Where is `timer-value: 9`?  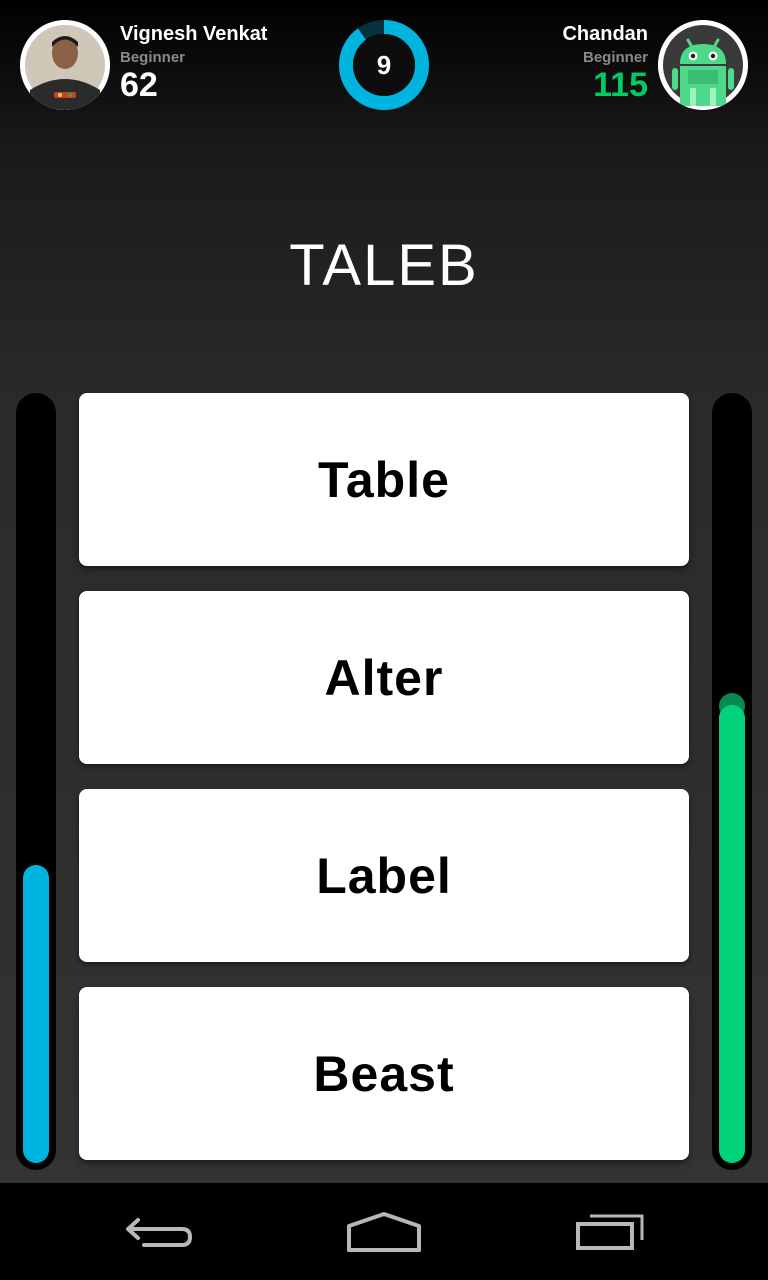 timer-value: 9 is located at coordinates (384, 65).